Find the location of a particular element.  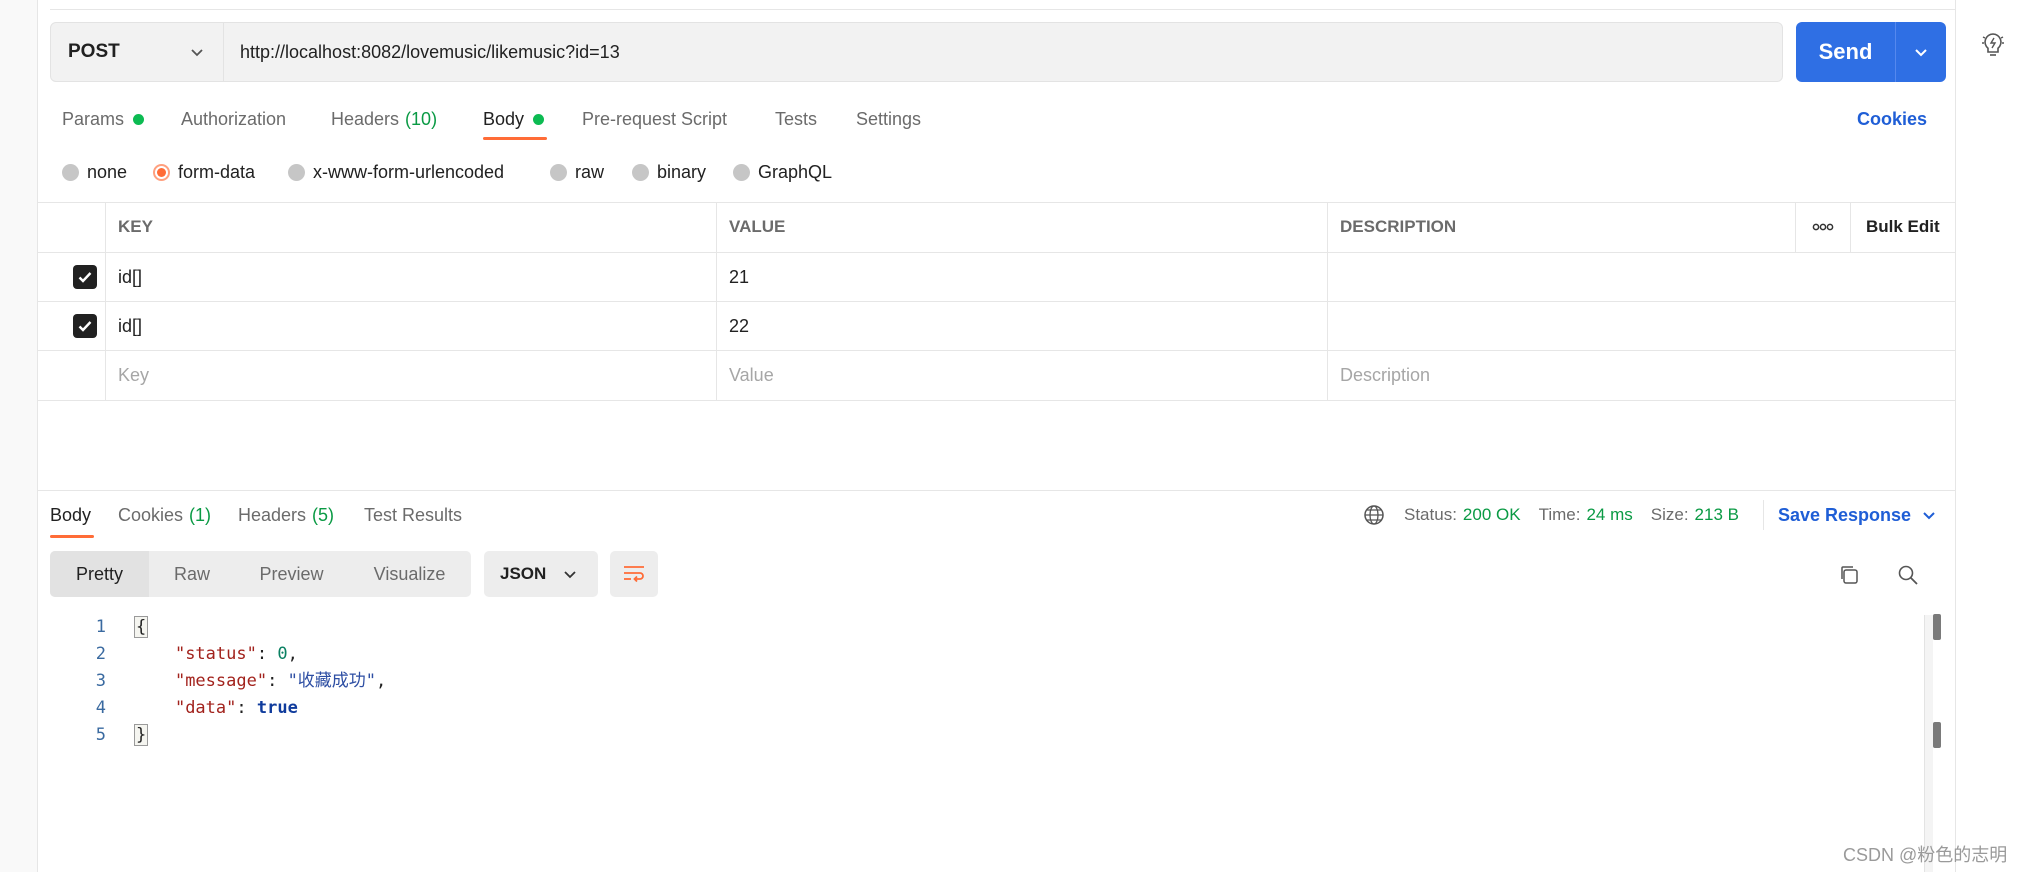

code-scrollbar-track is located at coordinates (1928, 743).